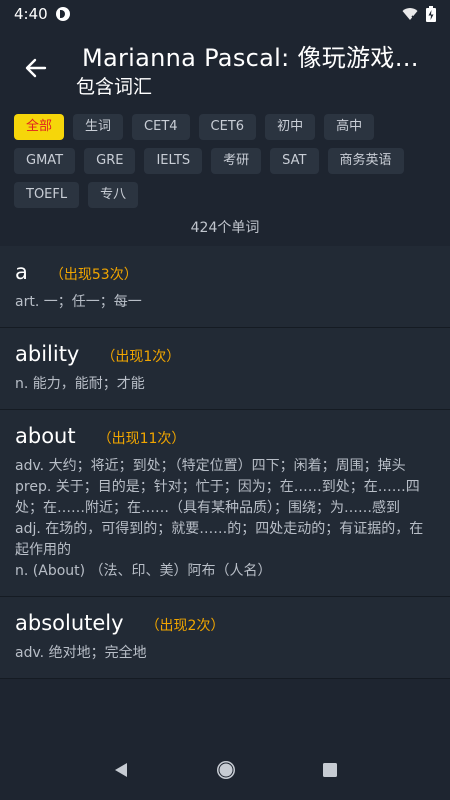  I want to click on word-definition: art. 一；任一；每一, so click(78, 302).